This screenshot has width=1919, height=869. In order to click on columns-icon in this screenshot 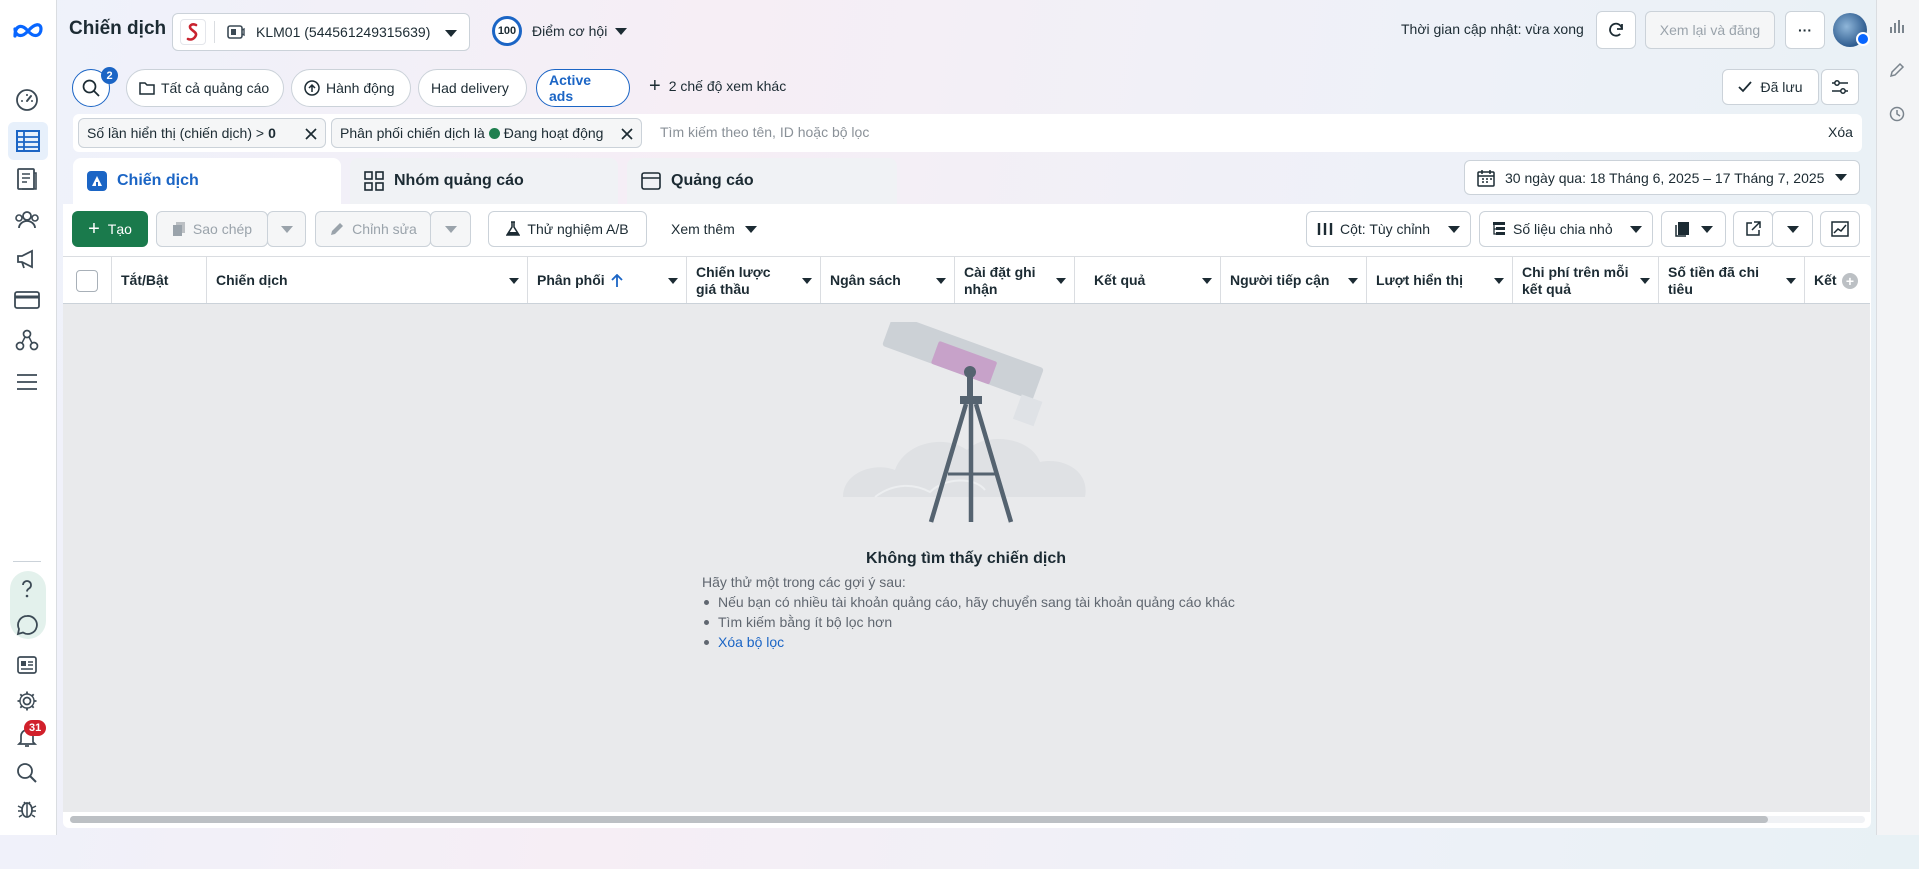, I will do `click(1325, 229)`.